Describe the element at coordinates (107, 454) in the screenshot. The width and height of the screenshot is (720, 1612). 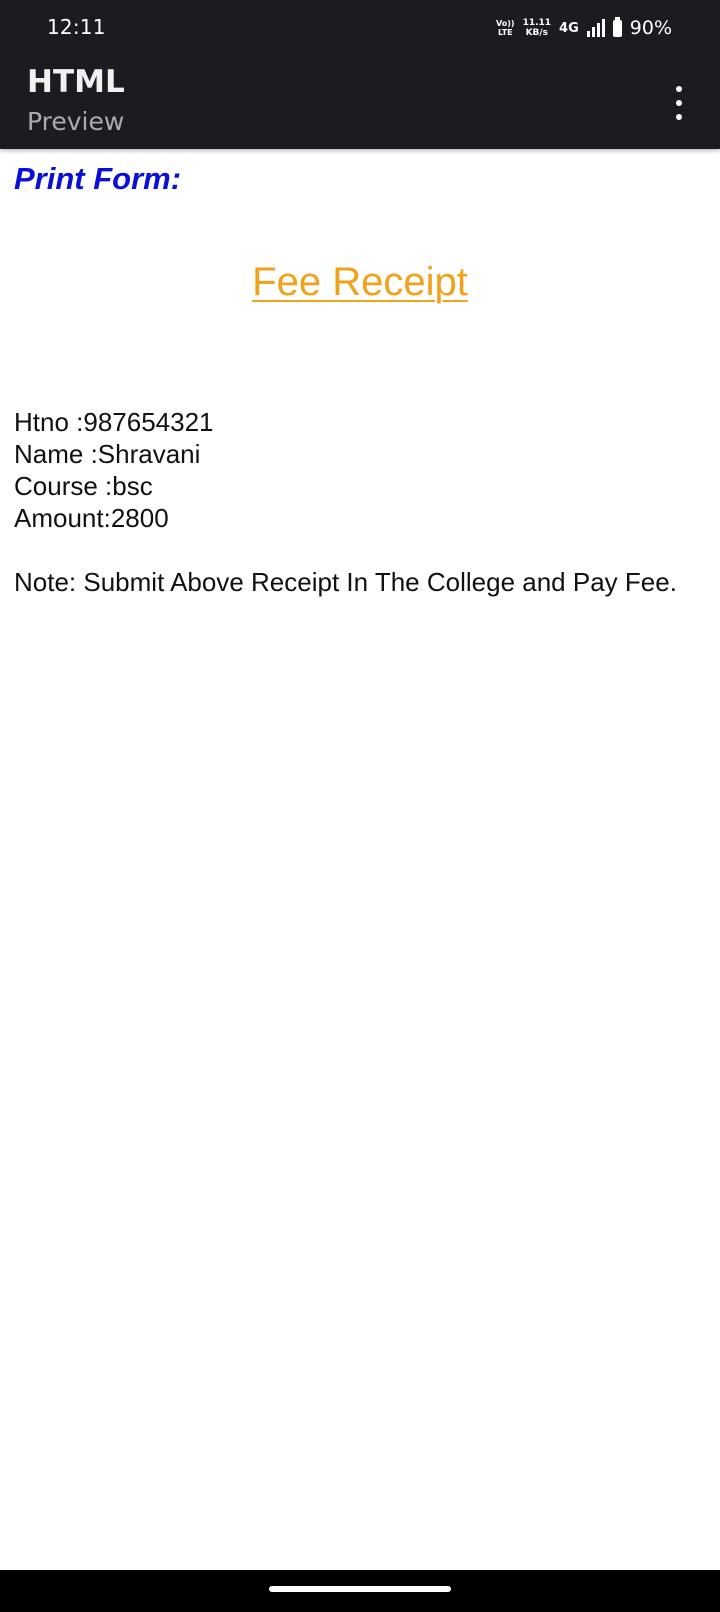
I see `name-line: Name :Shravani` at that location.